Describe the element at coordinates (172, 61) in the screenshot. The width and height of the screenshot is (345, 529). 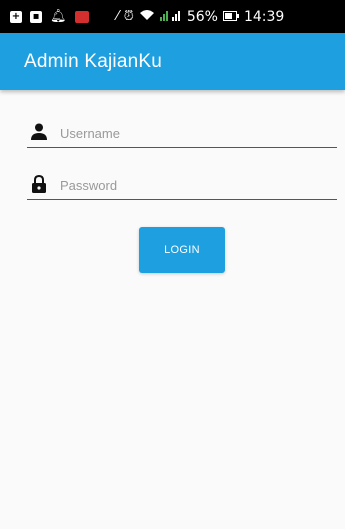
I see `app-bar: Admin KajianKu` at that location.